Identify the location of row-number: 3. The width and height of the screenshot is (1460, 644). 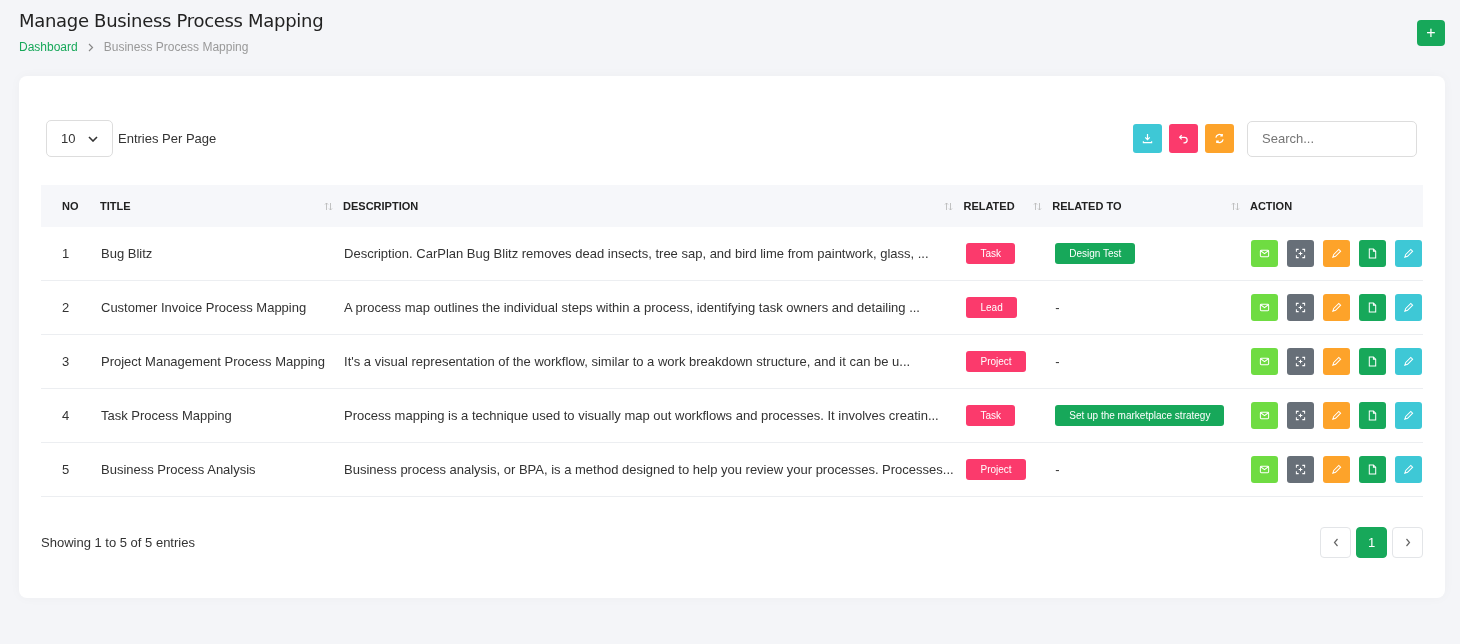
(66, 361).